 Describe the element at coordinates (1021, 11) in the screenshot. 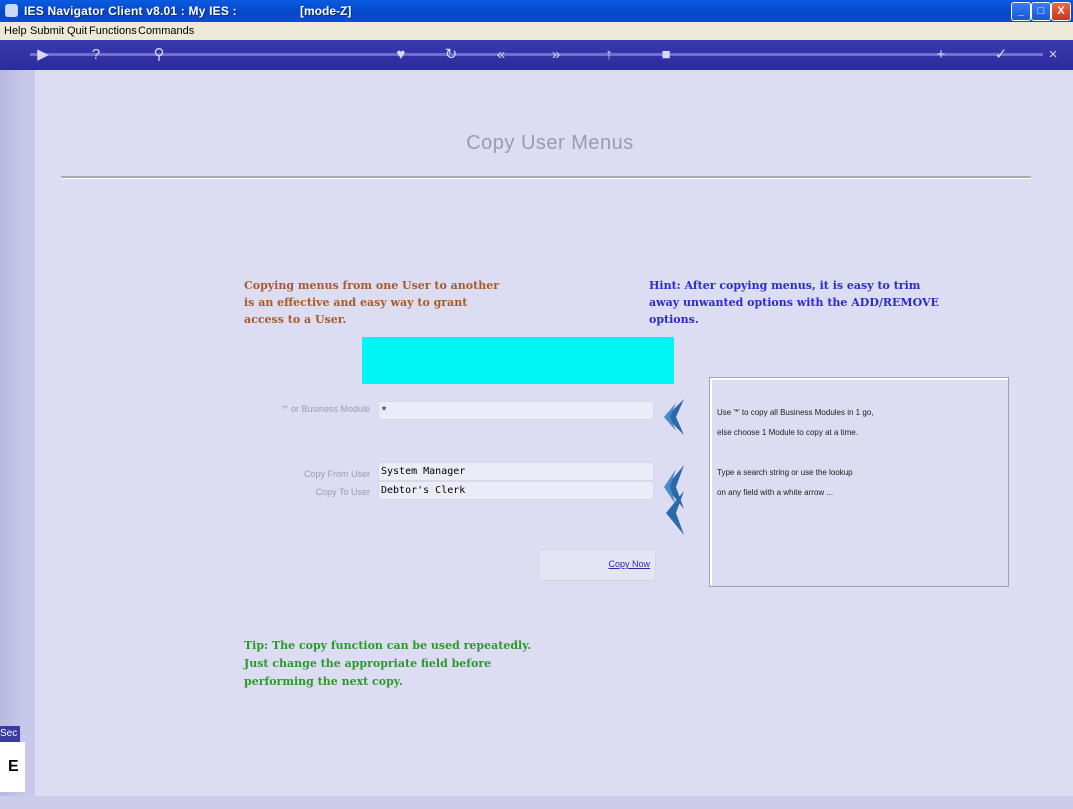

I see `minimize-button: _` at that location.